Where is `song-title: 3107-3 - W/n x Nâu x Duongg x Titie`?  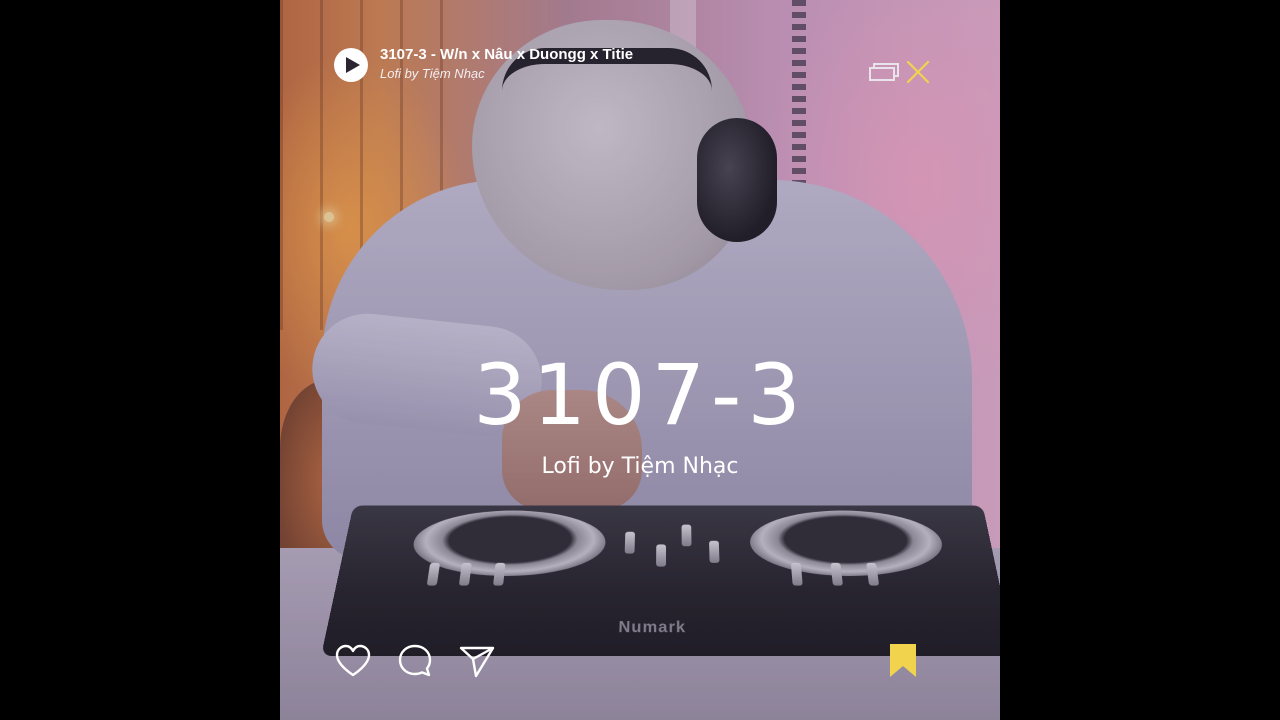
song-title: 3107-3 - W/n x Nâu x Duongg x Titie is located at coordinates (506, 54).